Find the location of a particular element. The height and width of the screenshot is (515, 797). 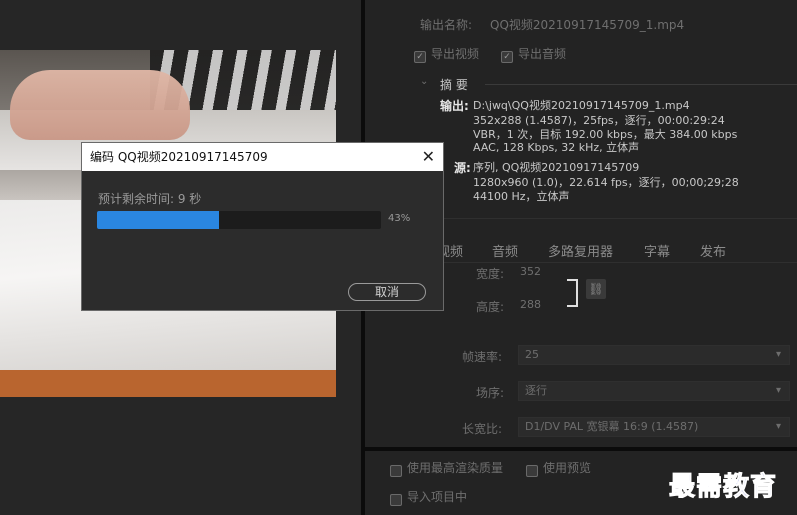

chain-link-icon: ⛓ is located at coordinates (596, 289).